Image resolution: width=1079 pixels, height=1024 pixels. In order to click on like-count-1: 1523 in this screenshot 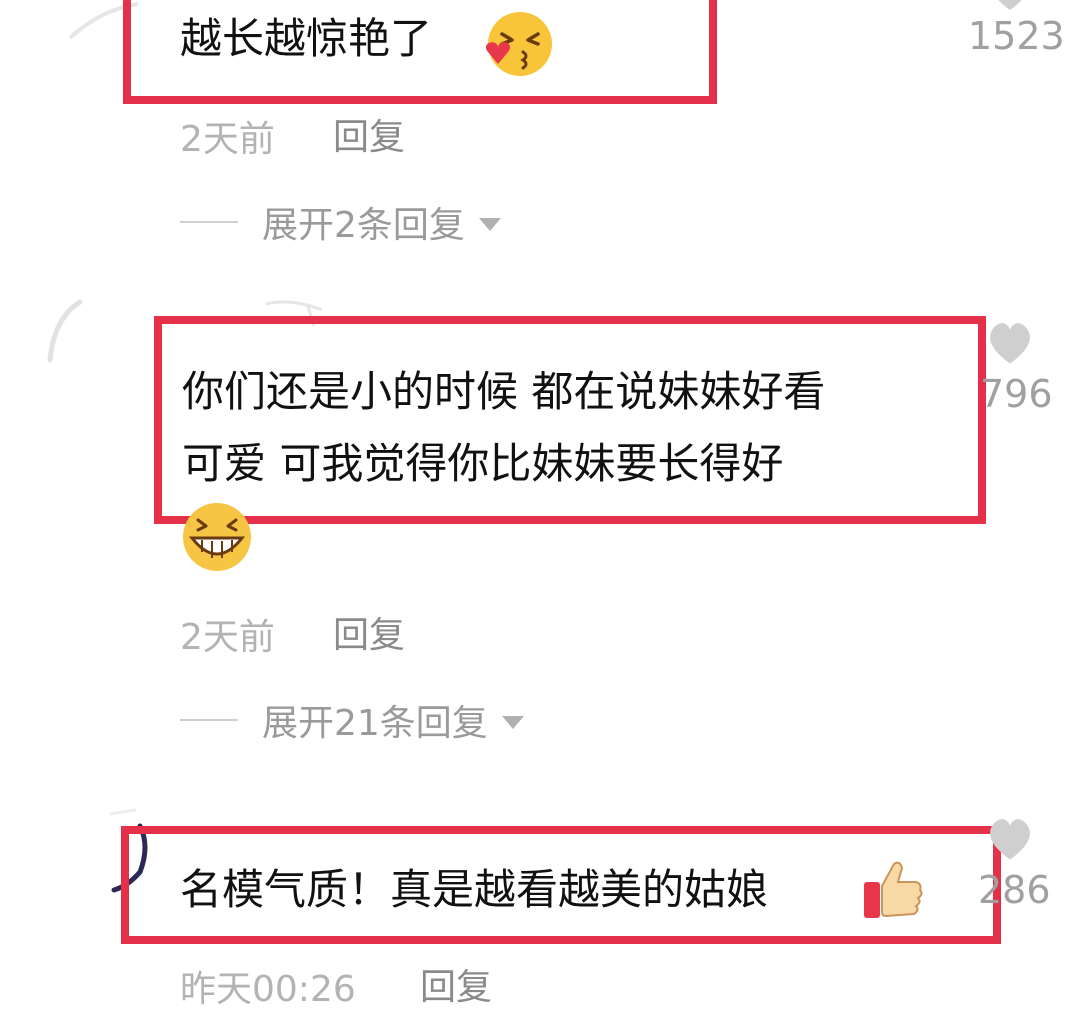, I will do `click(1016, 36)`.